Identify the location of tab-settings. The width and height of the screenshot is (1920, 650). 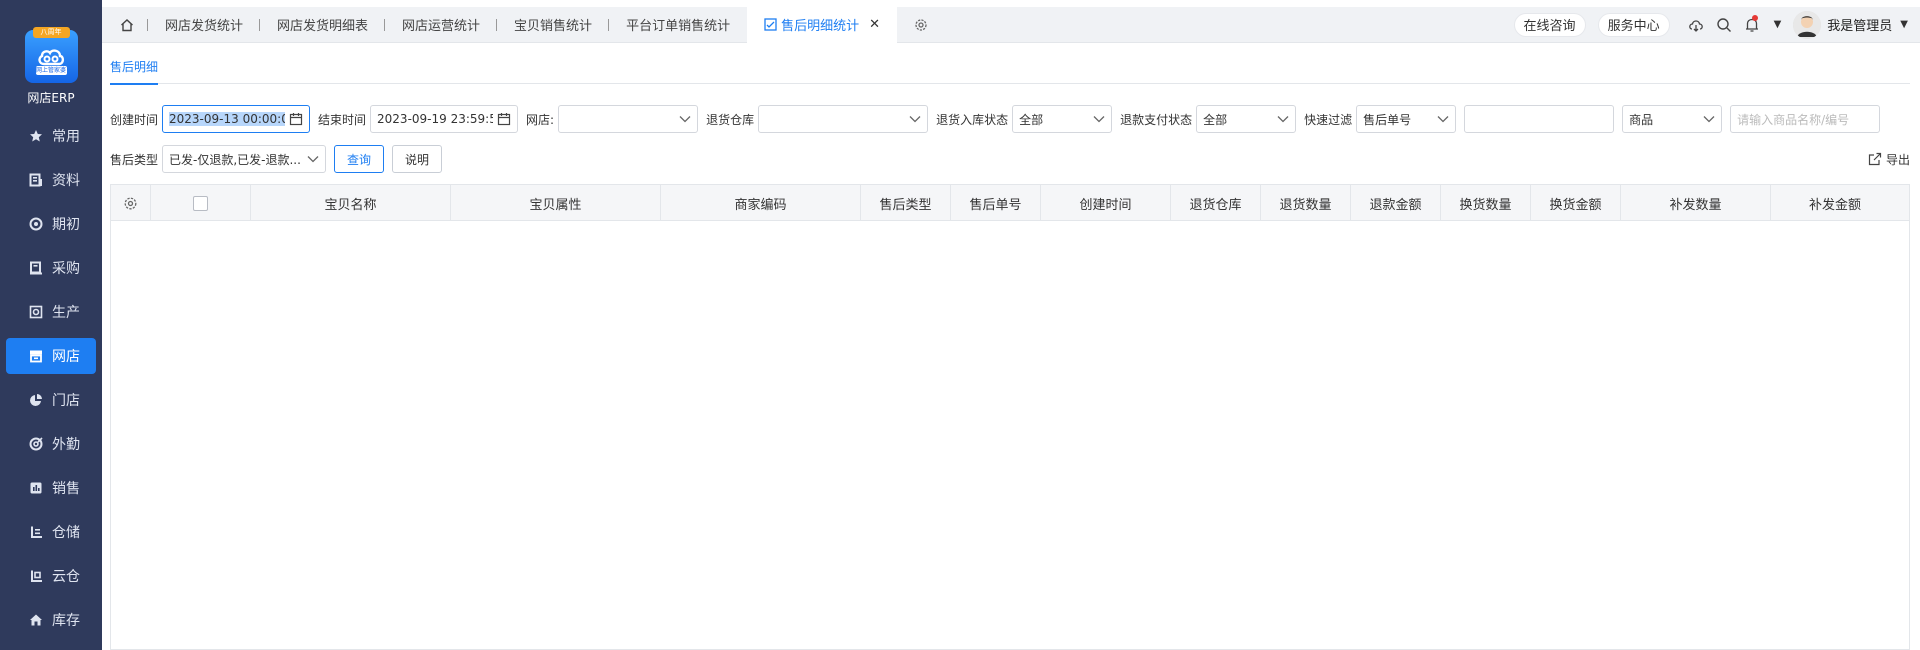
(921, 25).